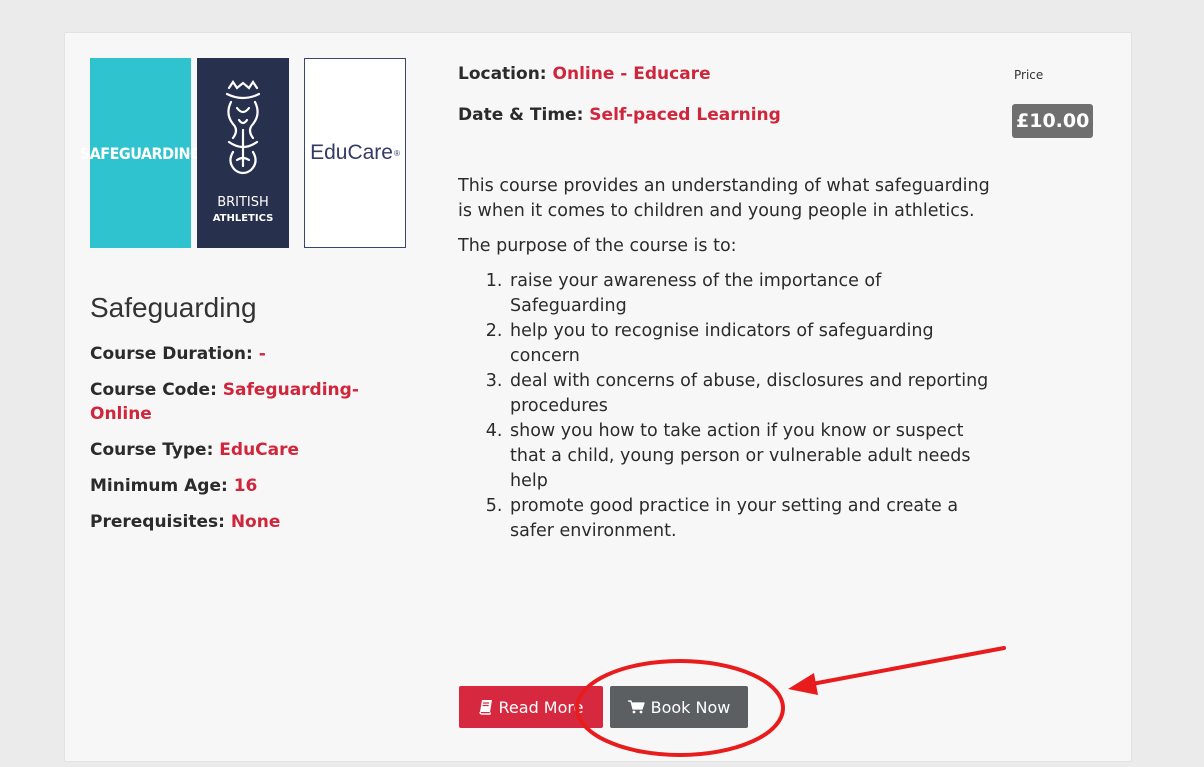 Image resolution: width=1204 pixels, height=767 pixels. I want to click on datetime-row: Date & Time: Self-paced Learning, so click(619, 115).